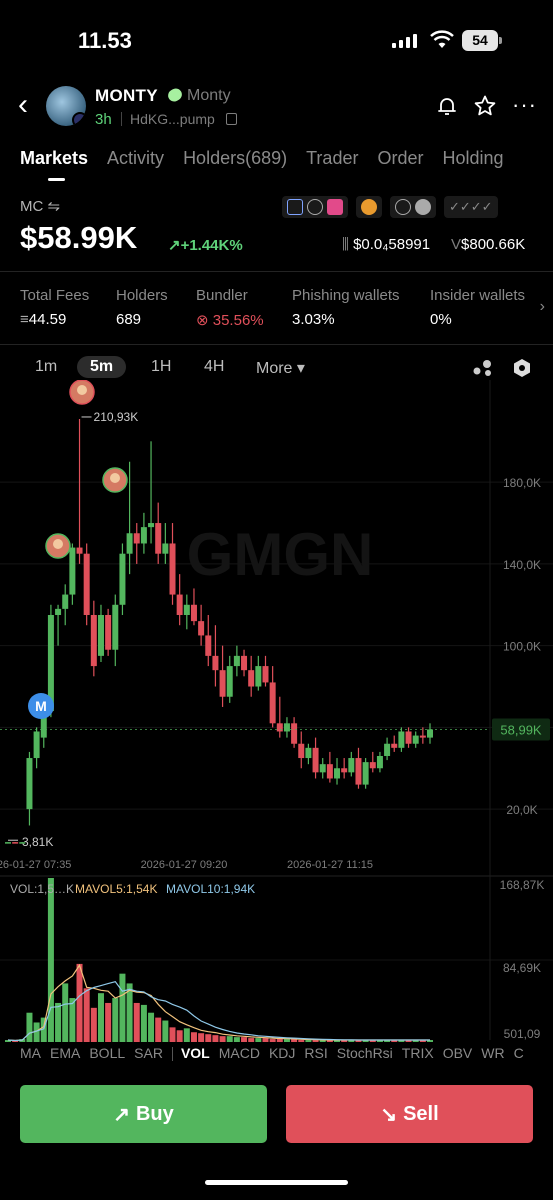  Describe the element at coordinates (195, 1053) in the screenshot. I see `indicator-vol: VOL` at that location.